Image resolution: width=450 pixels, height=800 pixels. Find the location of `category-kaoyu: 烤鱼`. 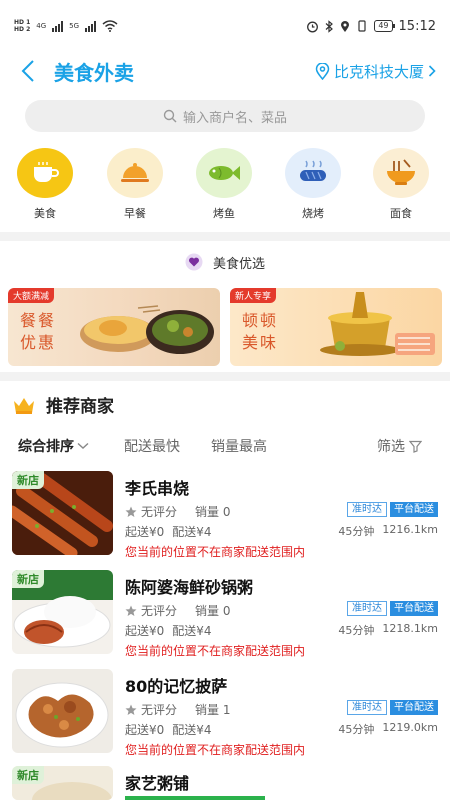

category-kaoyu: 烤鱼 is located at coordinates (224, 184).